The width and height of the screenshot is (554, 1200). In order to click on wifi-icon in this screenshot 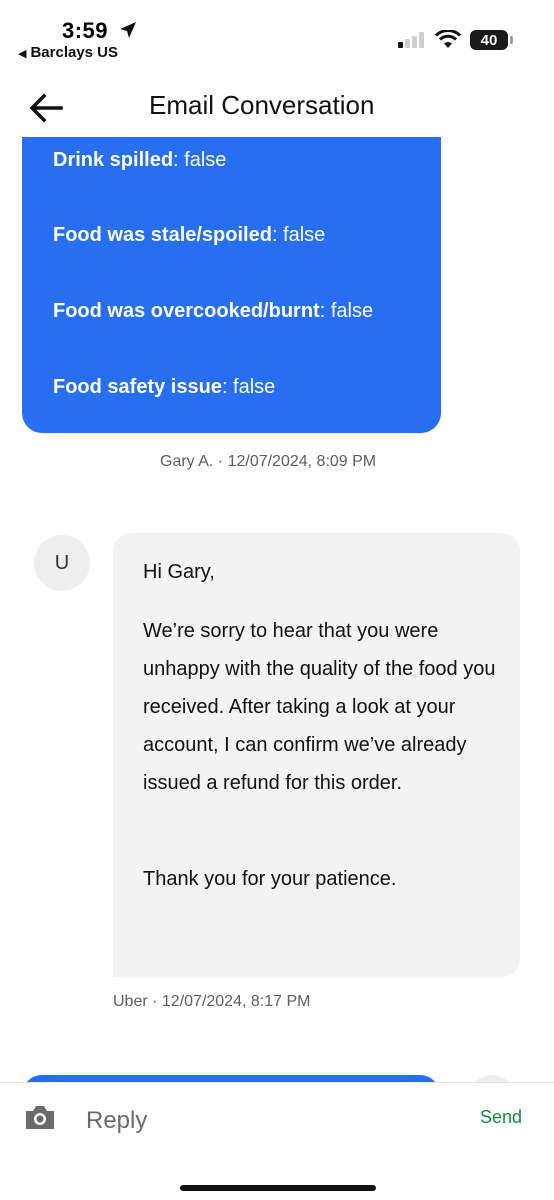, I will do `click(448, 39)`.